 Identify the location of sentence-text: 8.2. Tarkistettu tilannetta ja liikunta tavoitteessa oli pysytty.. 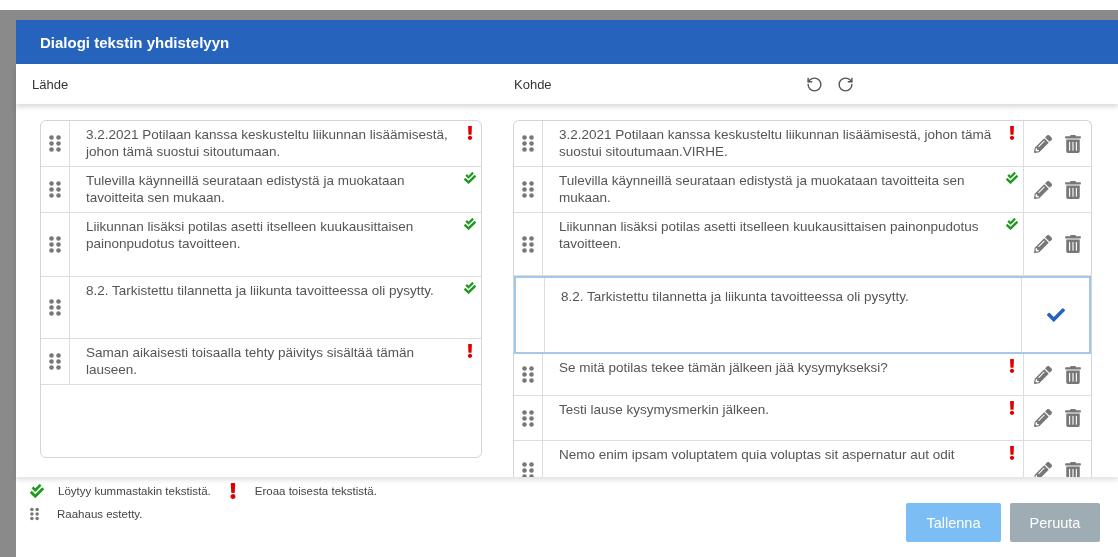
(260, 291).